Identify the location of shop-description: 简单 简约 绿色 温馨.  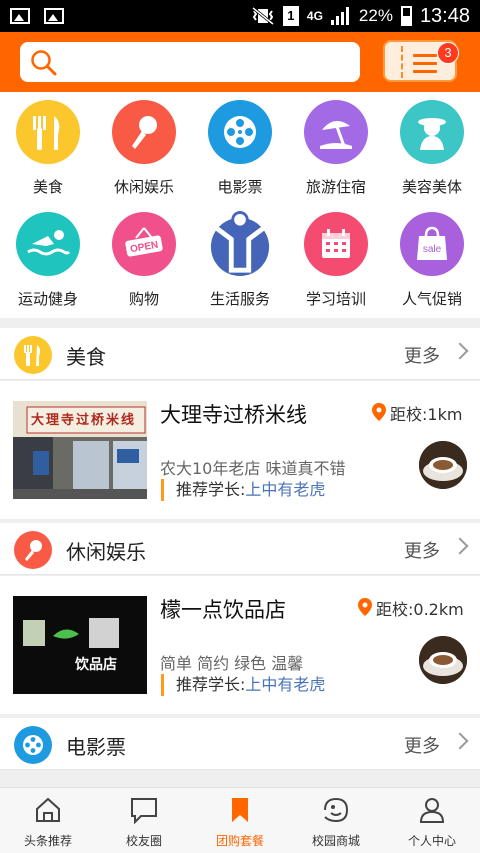
(232, 663).